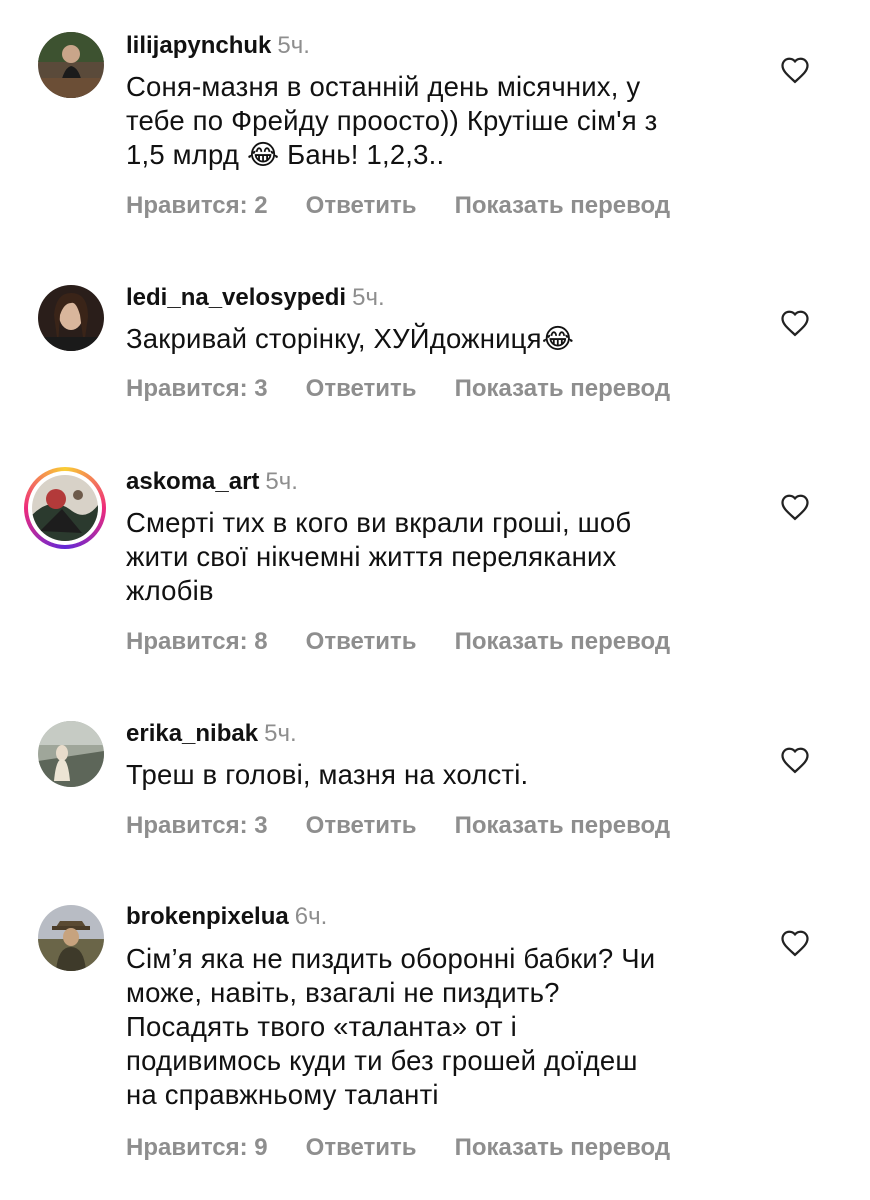 This screenshot has width=870, height=1200. I want to click on comment-text: Треш в голові, мазня на холсті., so click(436, 775).